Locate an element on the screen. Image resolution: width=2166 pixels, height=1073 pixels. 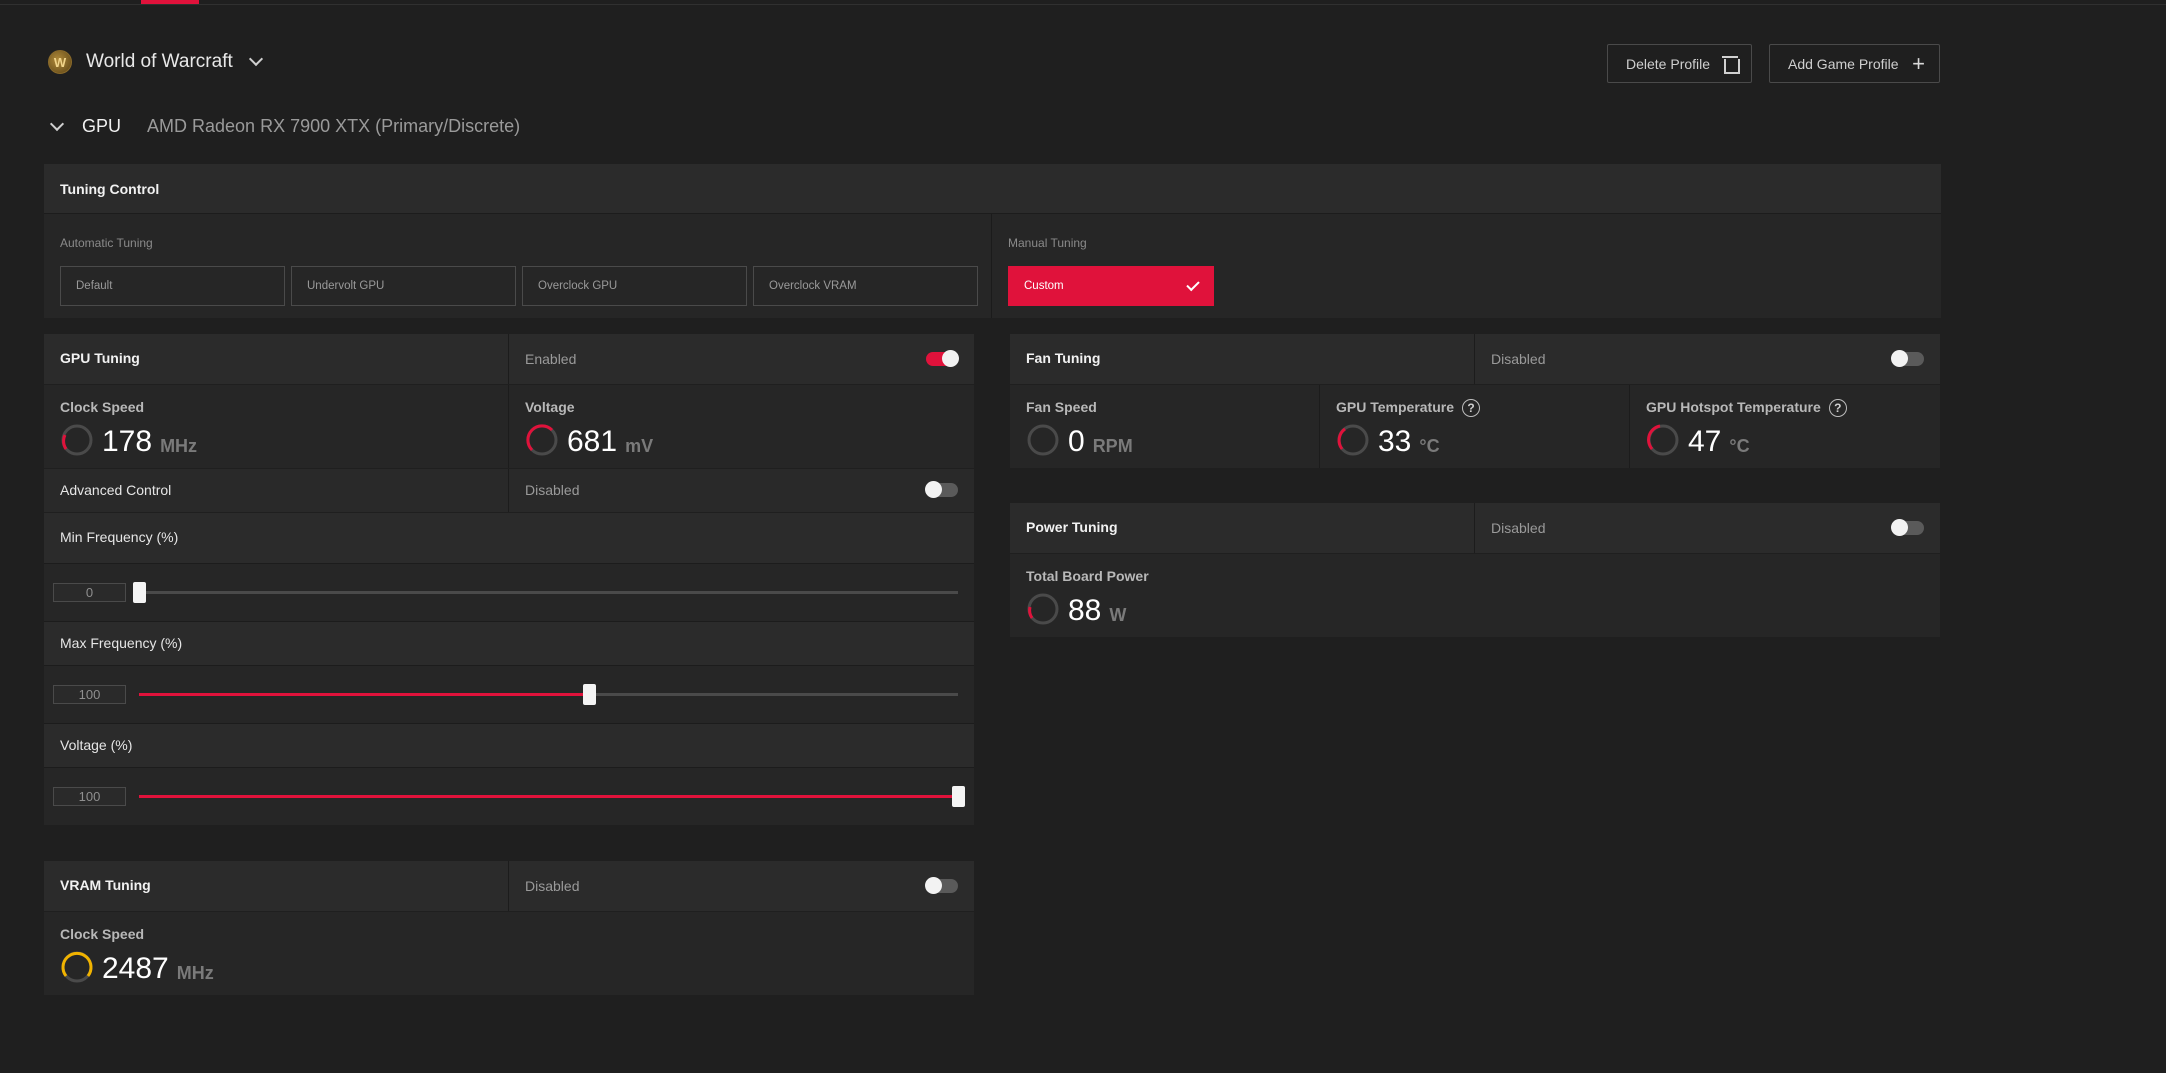
hotspot-temperature-value: 47 is located at coordinates (1705, 441).